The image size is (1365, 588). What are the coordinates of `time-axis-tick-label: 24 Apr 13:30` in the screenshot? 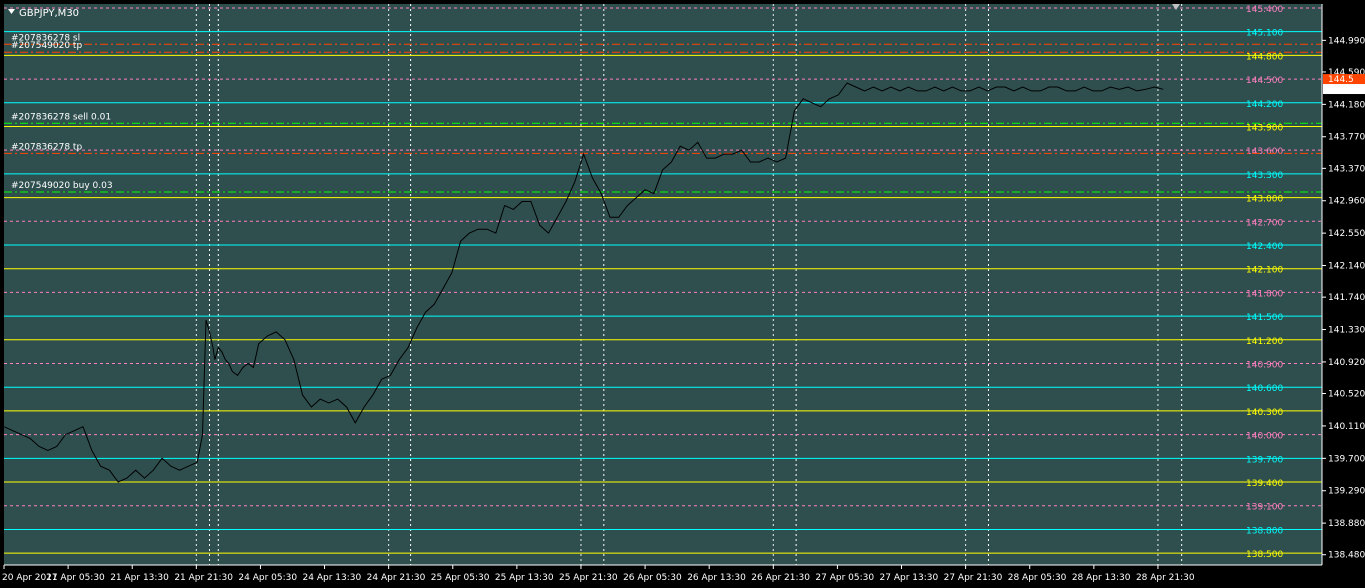 It's located at (332, 578).